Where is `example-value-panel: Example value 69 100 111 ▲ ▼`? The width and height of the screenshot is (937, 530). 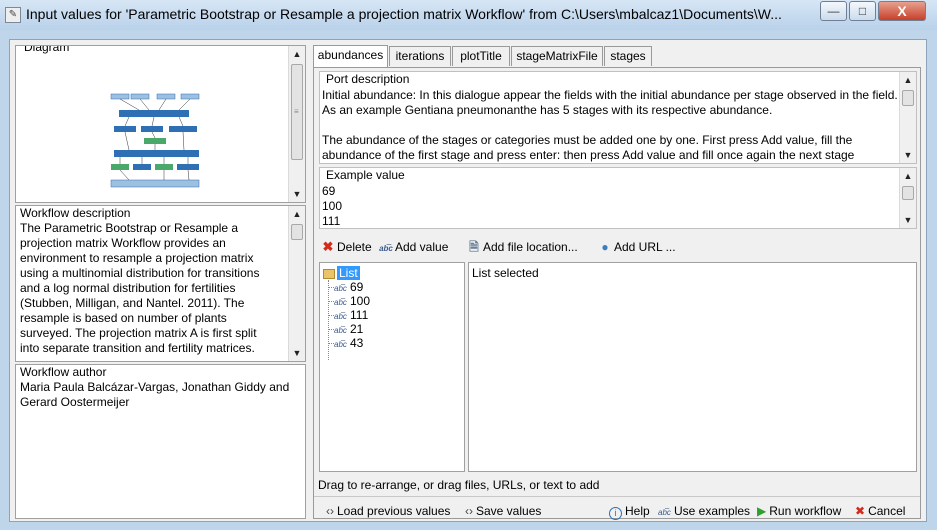
example-value-panel: Example value 69 100 111 ▲ ▼ is located at coordinates (618, 198).